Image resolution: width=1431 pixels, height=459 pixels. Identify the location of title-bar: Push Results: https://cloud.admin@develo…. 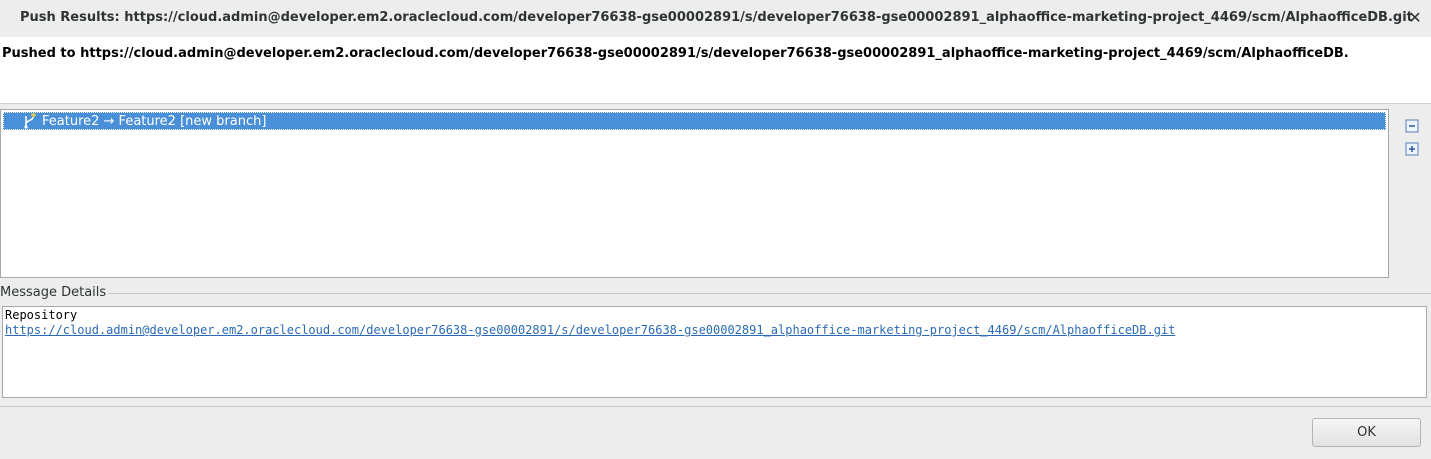
(715, 18).